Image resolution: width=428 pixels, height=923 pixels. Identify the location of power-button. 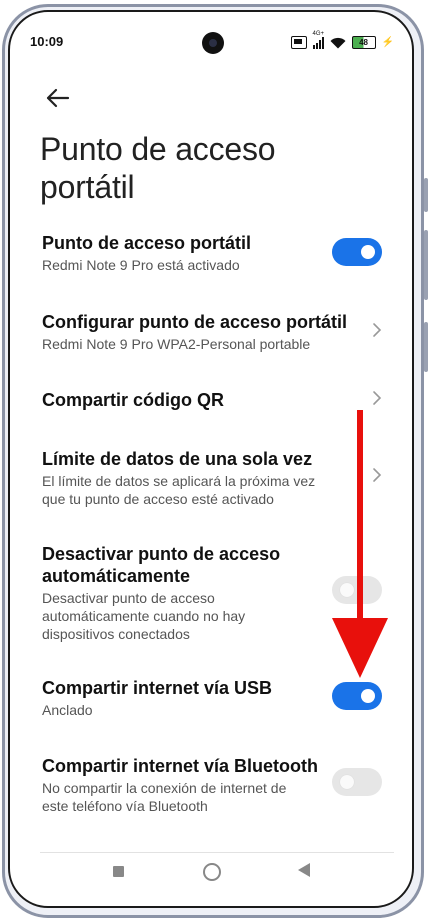
(426, 347).